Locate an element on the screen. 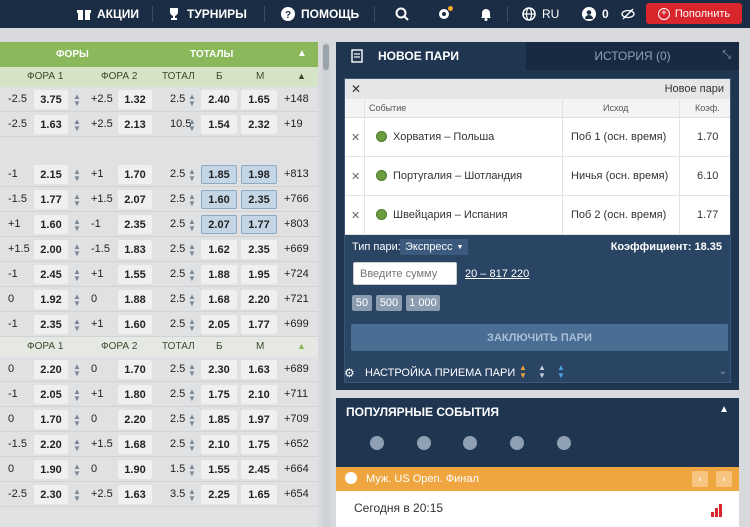  odd-under: 1.95 is located at coordinates (259, 274).